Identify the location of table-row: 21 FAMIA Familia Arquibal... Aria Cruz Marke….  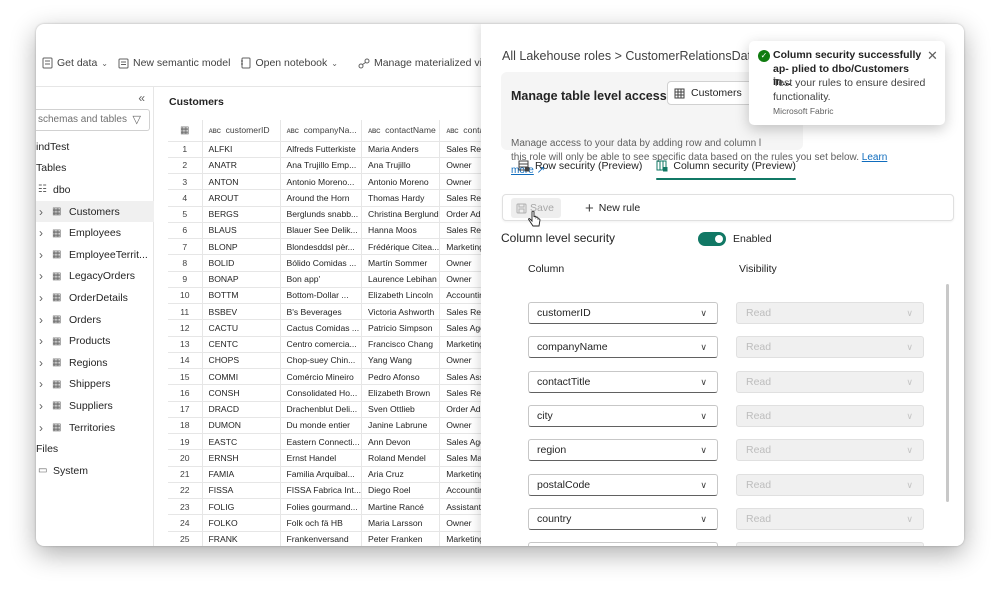
(334, 474).